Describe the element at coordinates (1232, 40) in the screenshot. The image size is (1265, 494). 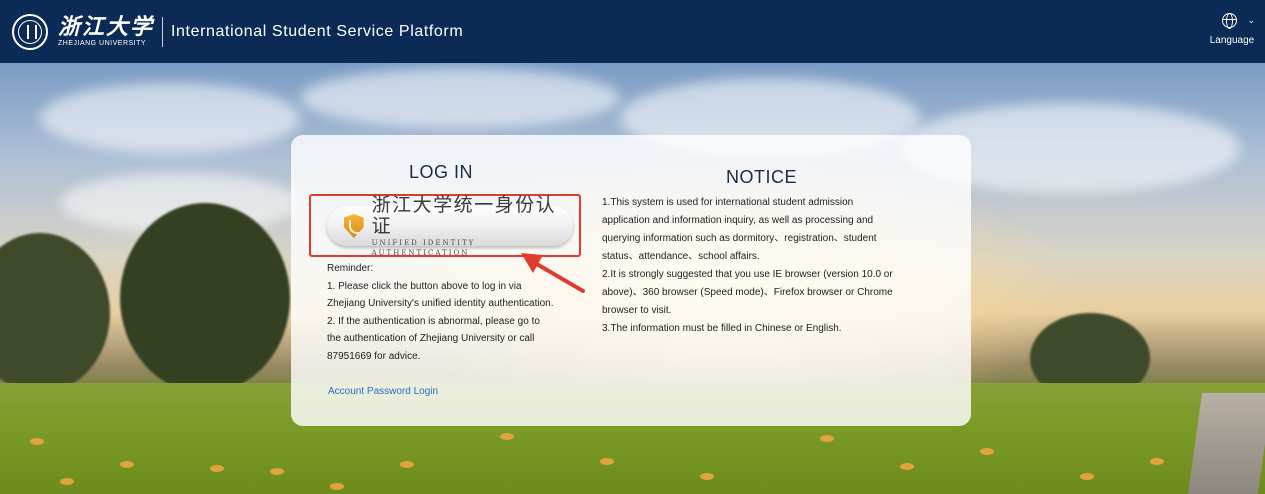
I see `language-label: Language` at that location.